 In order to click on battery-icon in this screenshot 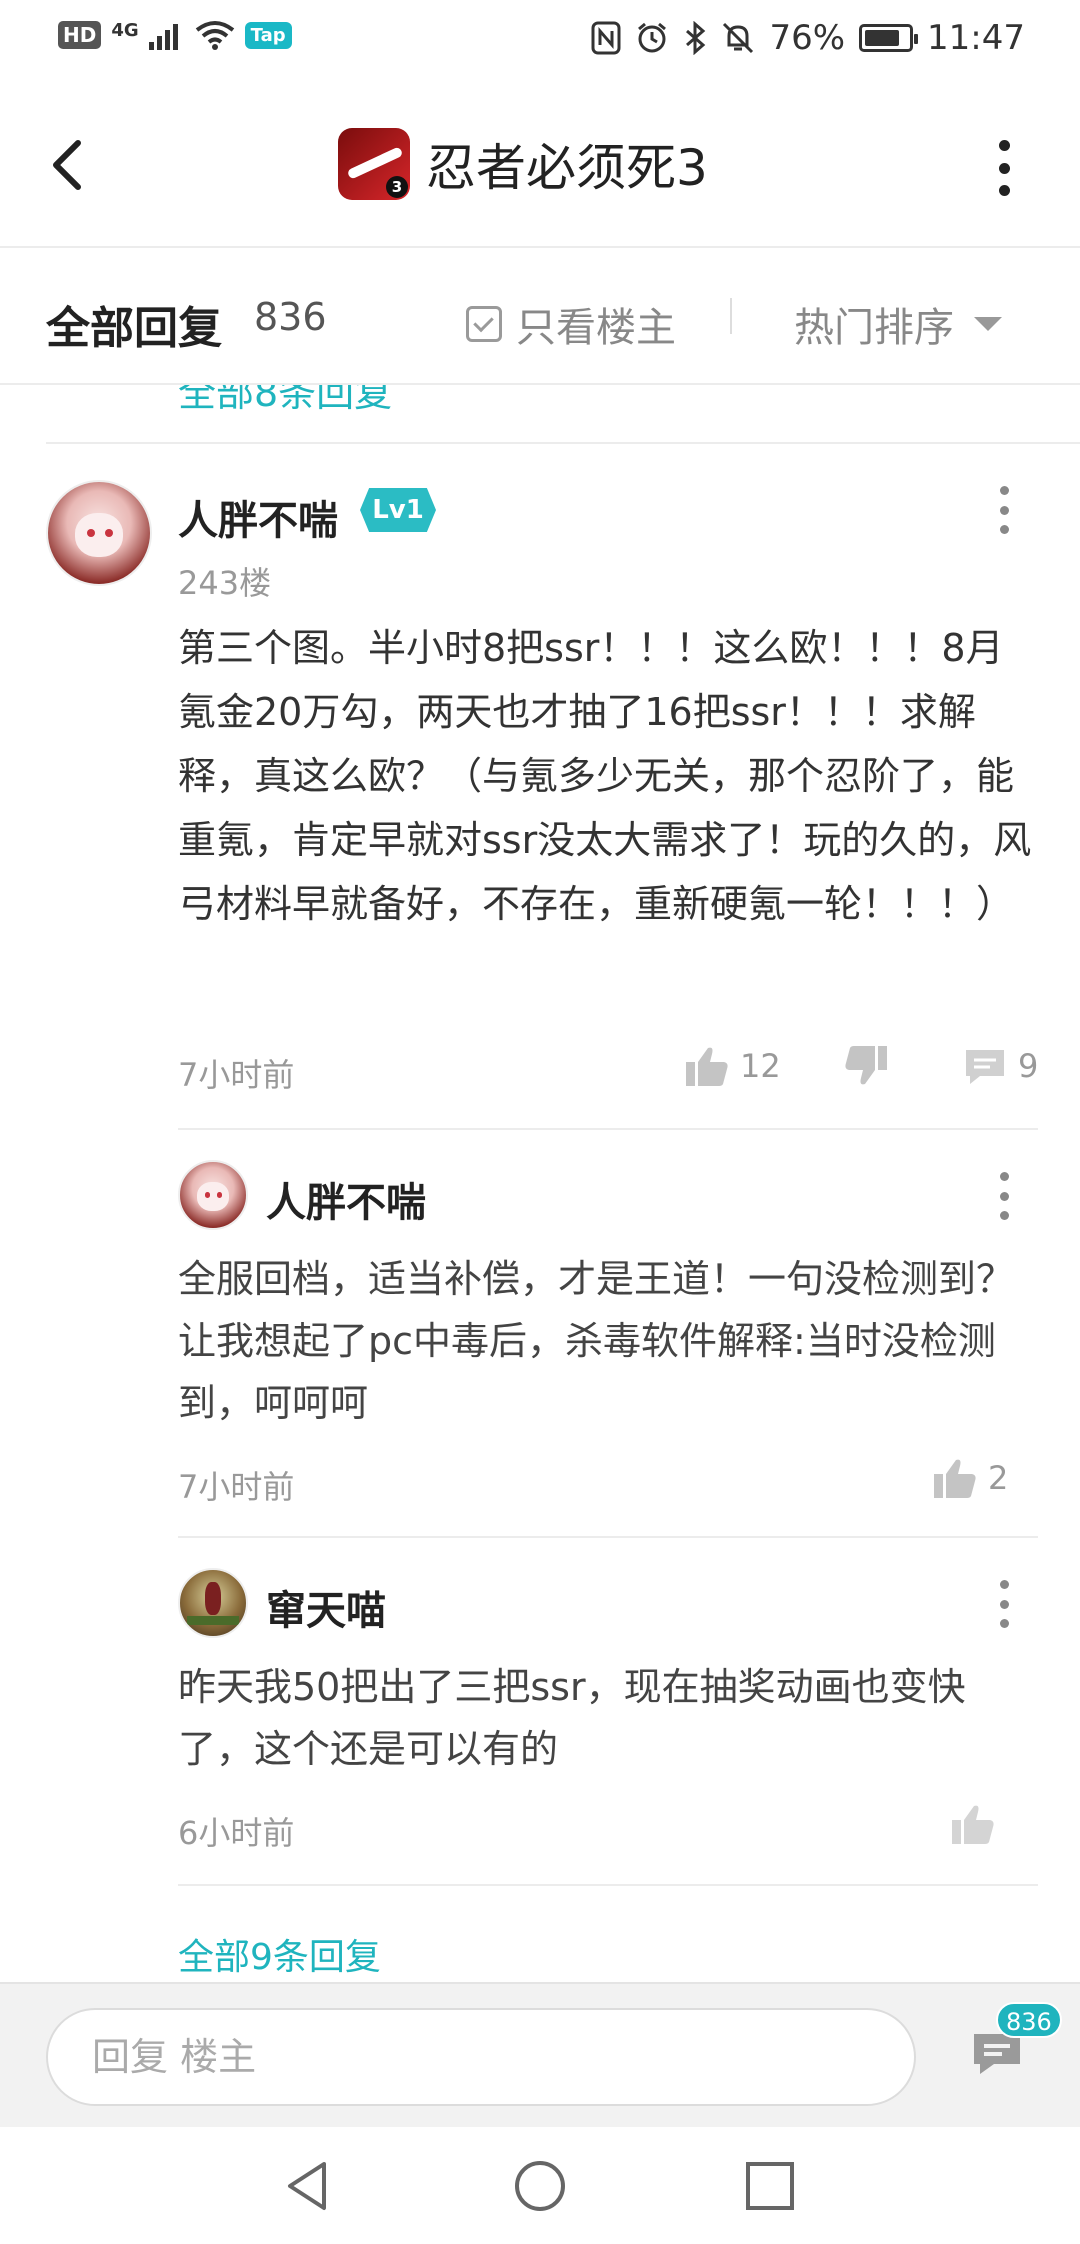, I will do `click(889, 38)`.